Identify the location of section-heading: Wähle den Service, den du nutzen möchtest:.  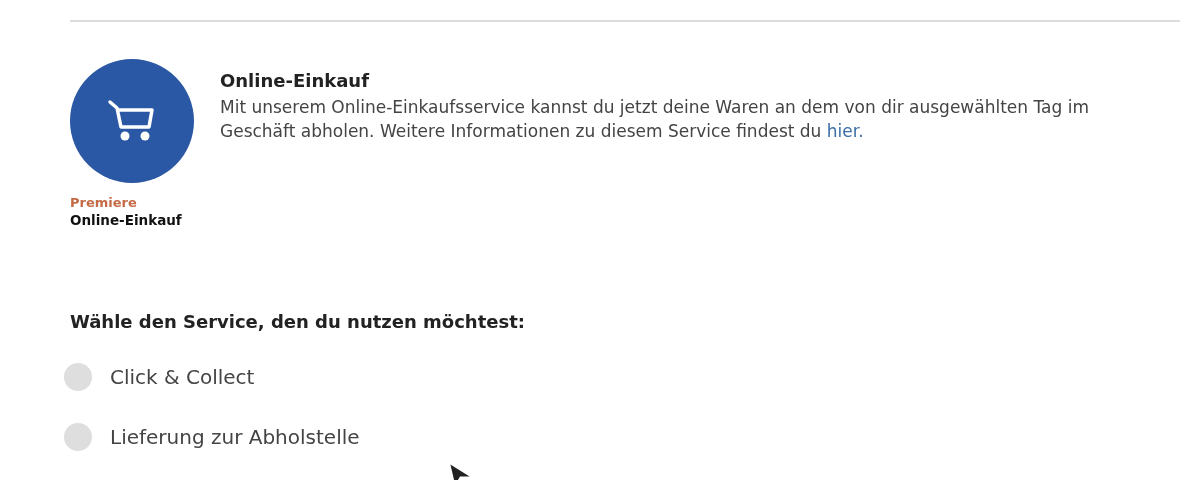
(298, 321).